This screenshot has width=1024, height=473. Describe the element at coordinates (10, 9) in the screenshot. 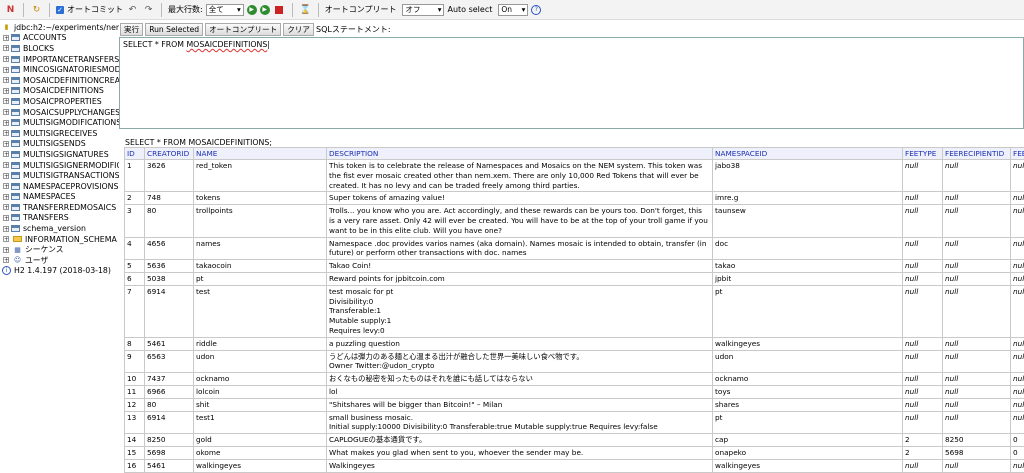

I see `disconnect-icon: N` at that location.